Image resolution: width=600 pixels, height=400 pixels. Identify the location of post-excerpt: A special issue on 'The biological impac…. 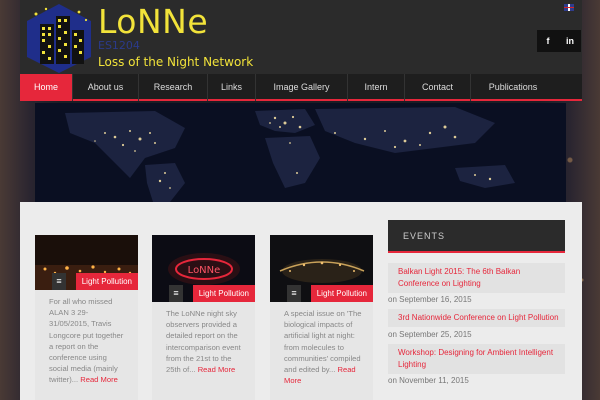
(321, 351).